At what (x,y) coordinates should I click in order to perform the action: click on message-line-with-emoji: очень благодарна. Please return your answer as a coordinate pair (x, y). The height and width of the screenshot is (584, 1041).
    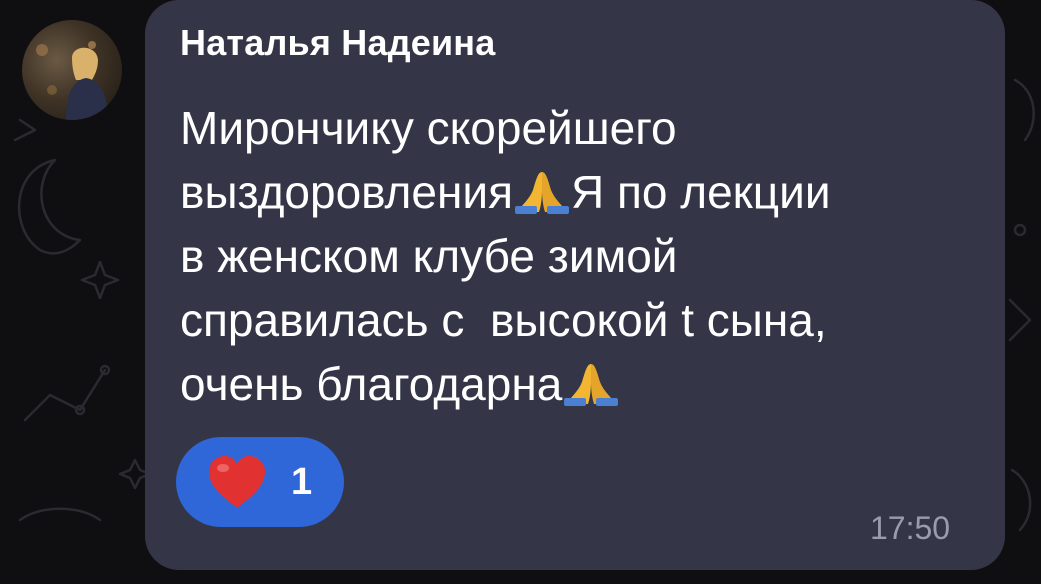
    Looking at the image, I should click on (580, 384).